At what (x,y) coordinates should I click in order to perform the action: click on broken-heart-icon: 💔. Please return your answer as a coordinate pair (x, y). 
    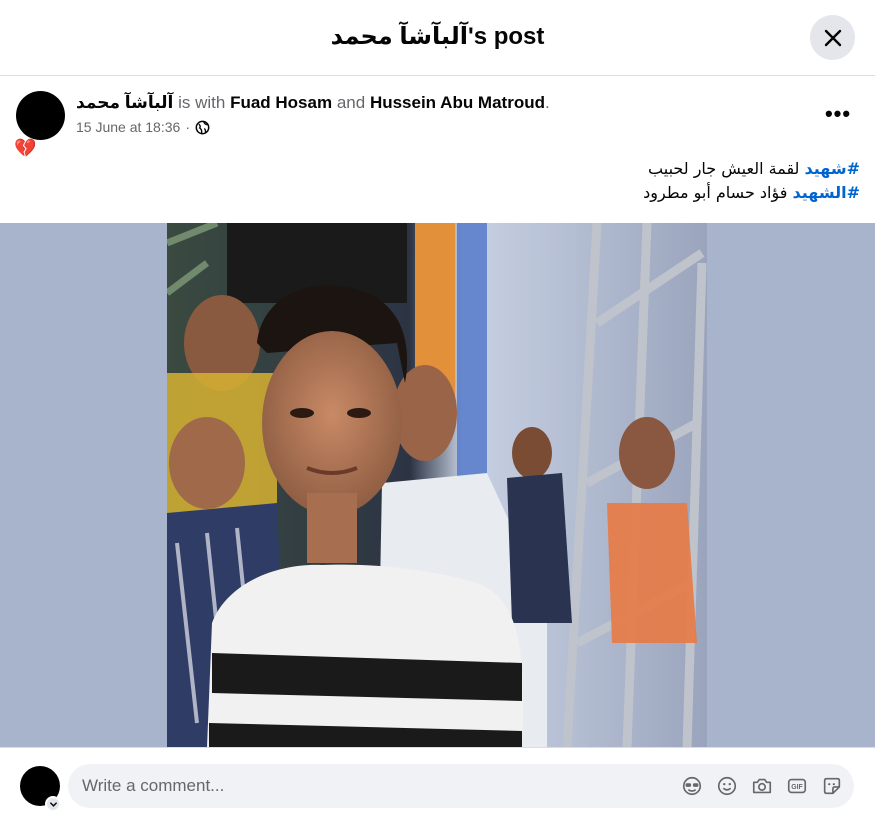
    Looking at the image, I should click on (25, 148).